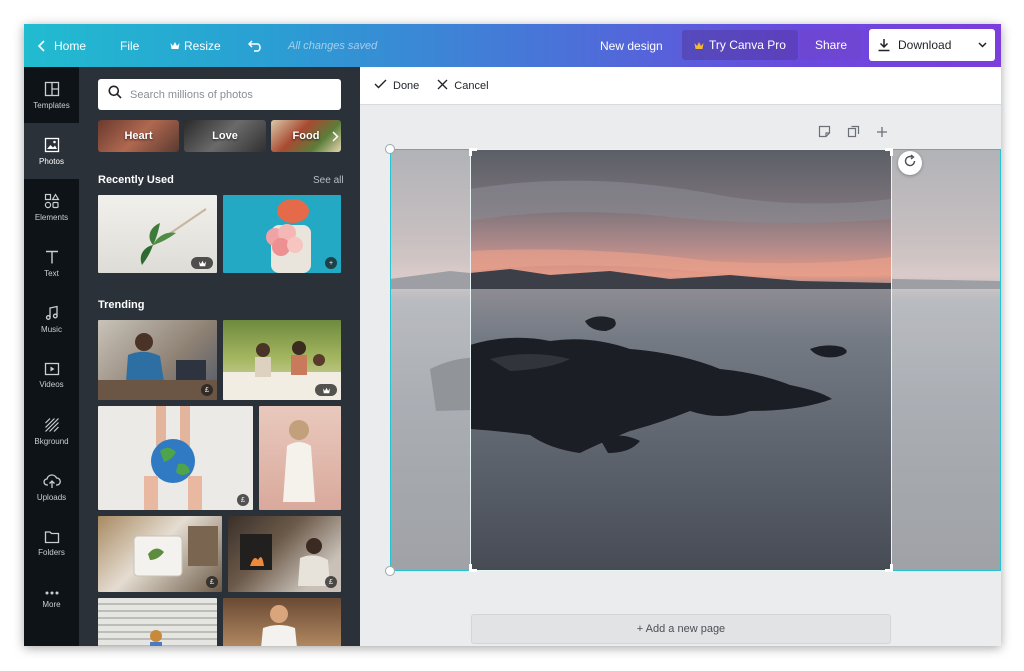  What do you see at coordinates (681, 629) in the screenshot?
I see `add-new-page-button: + Add a new page` at bounding box center [681, 629].